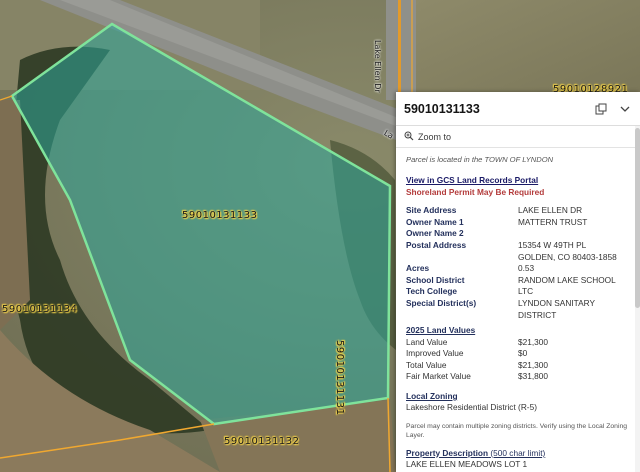 This screenshot has width=640, height=472. What do you see at coordinates (518, 330) in the screenshot?
I see `land-values-link: 2025 Land Values` at bounding box center [518, 330].